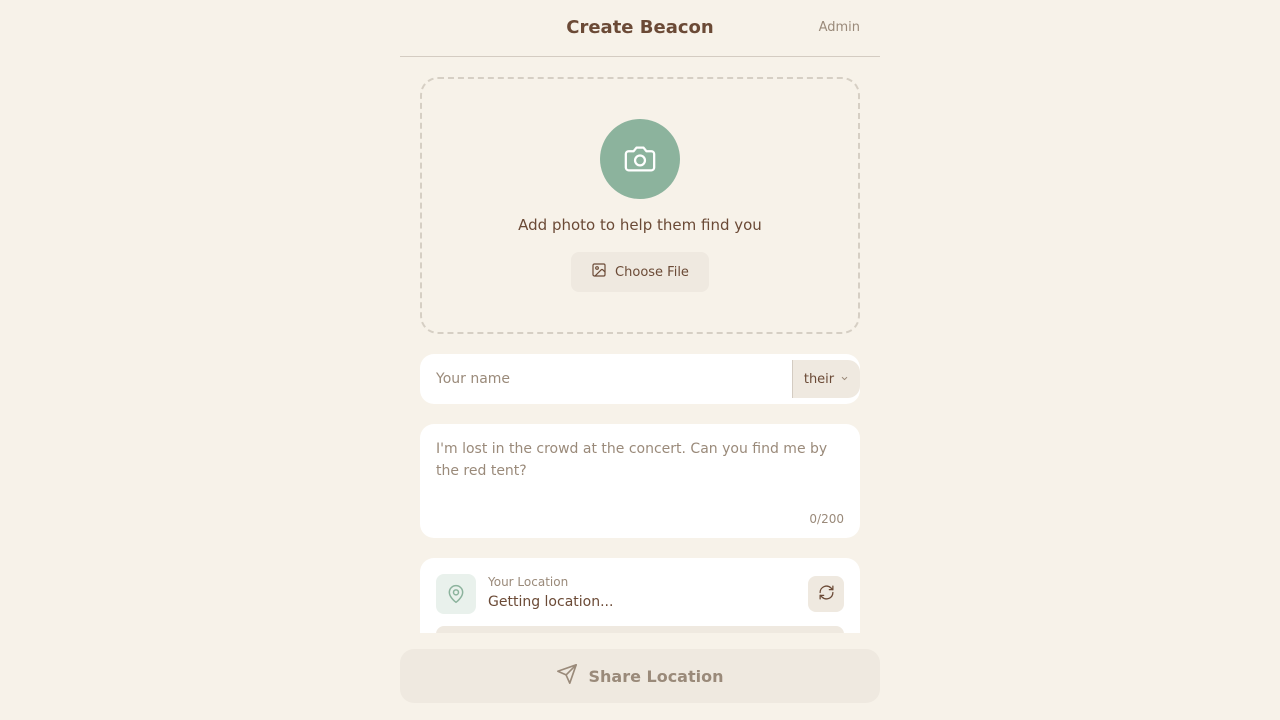 The width and height of the screenshot is (1280, 720). I want to click on char-counter: 0/200, so click(826, 519).